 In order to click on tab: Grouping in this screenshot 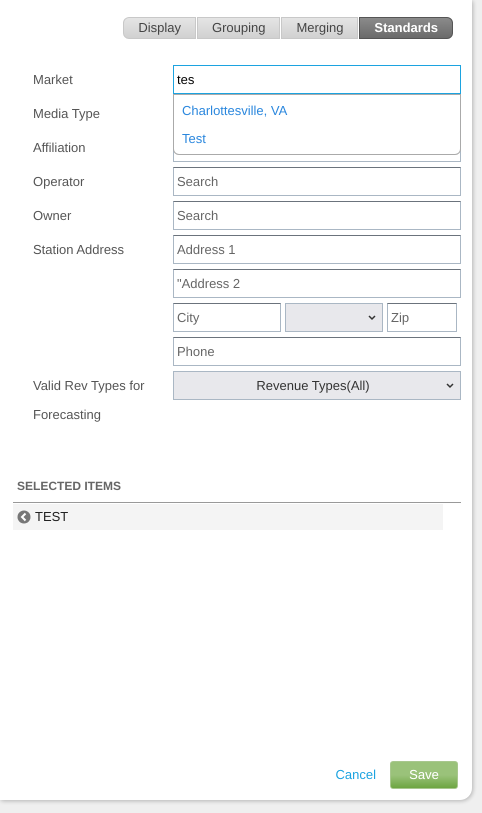, I will do `click(238, 28)`.